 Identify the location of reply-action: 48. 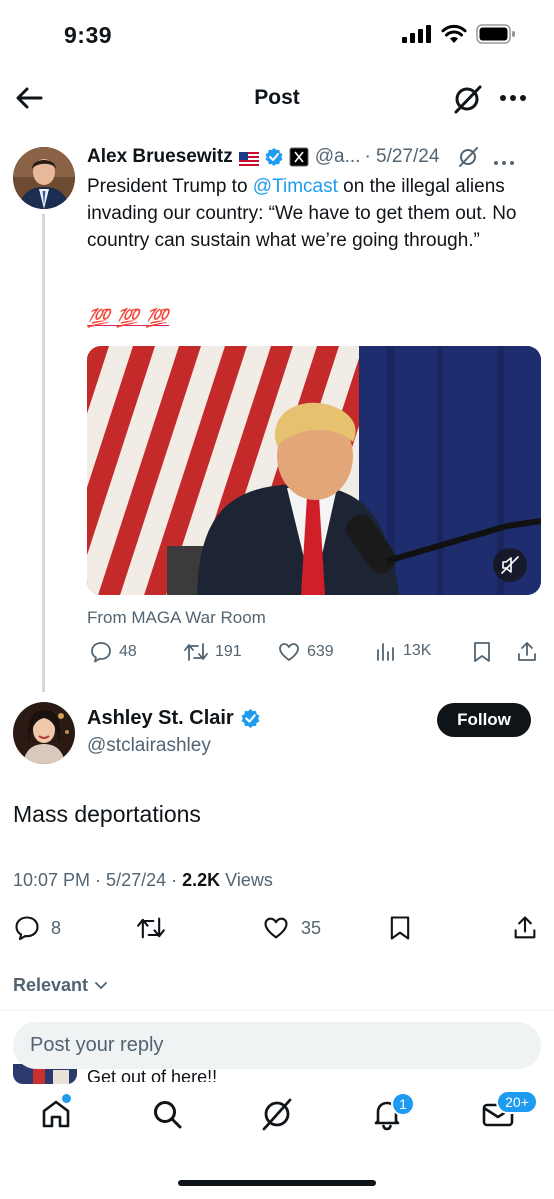
(113, 652).